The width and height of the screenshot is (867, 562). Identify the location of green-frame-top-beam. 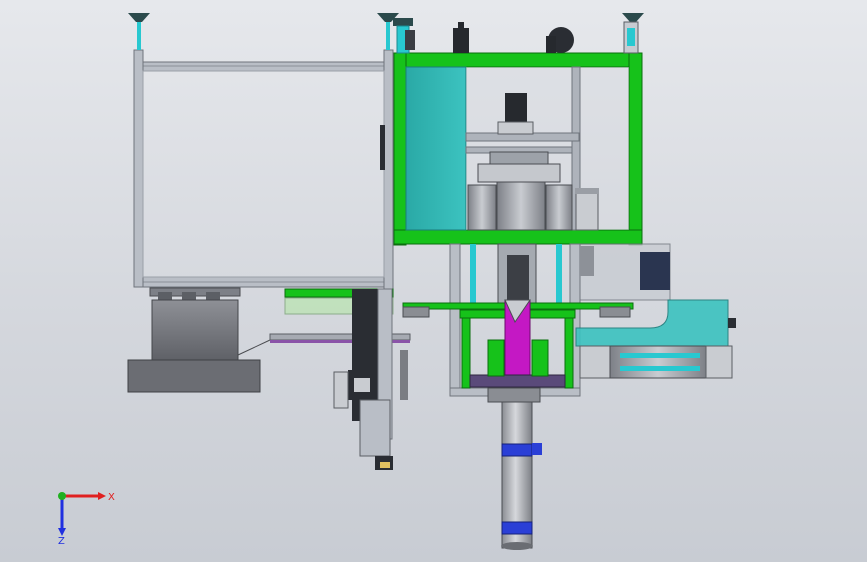
(518, 60).